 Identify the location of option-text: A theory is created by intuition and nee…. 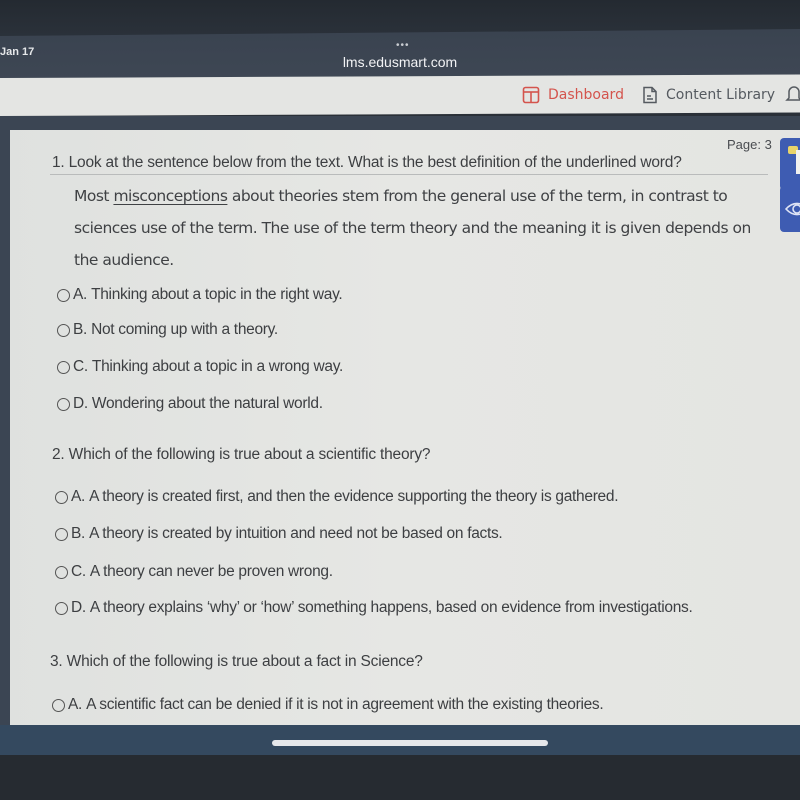
(296, 533).